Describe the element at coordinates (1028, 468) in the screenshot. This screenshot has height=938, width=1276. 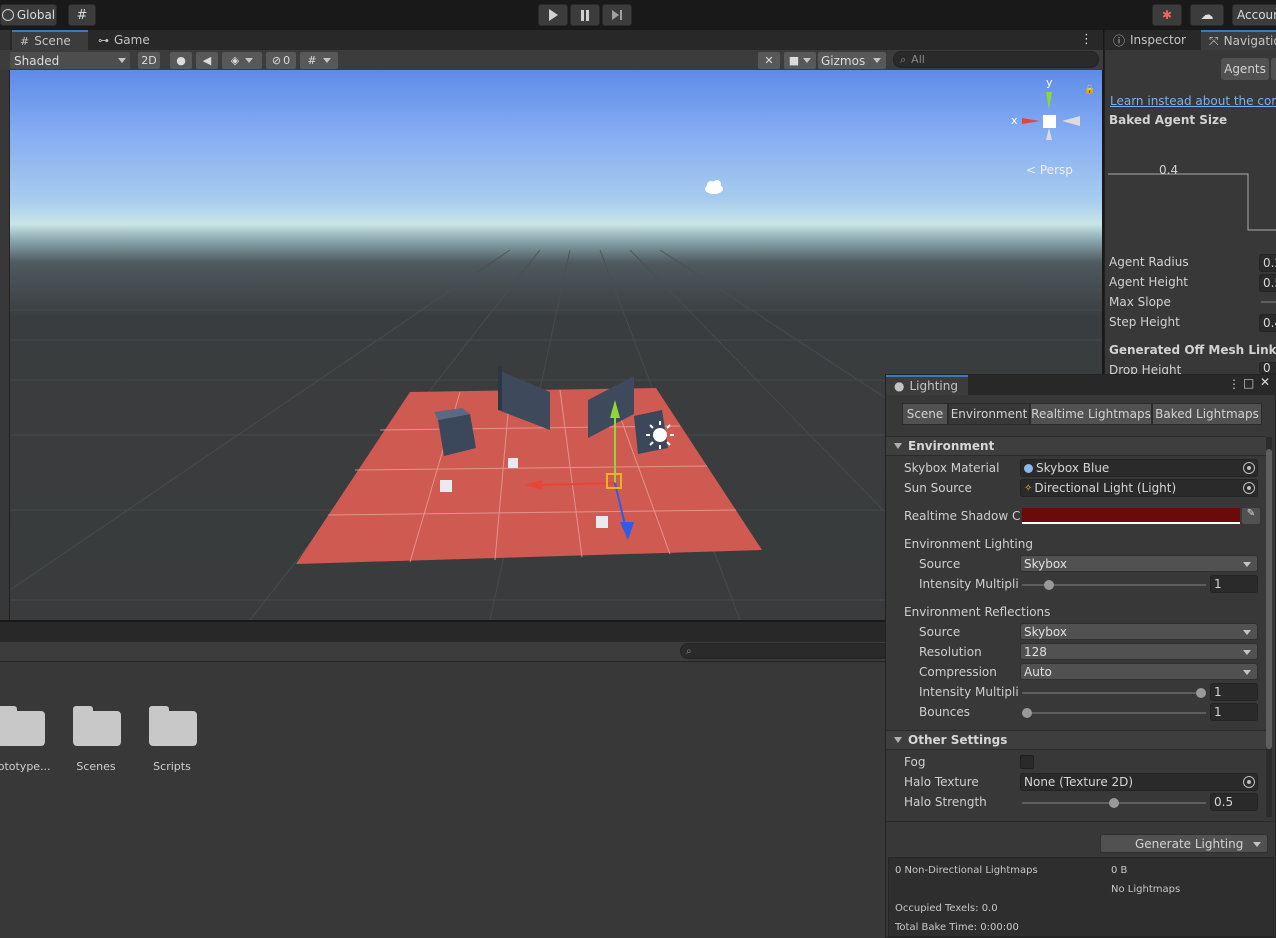
I see `material-icon` at that location.